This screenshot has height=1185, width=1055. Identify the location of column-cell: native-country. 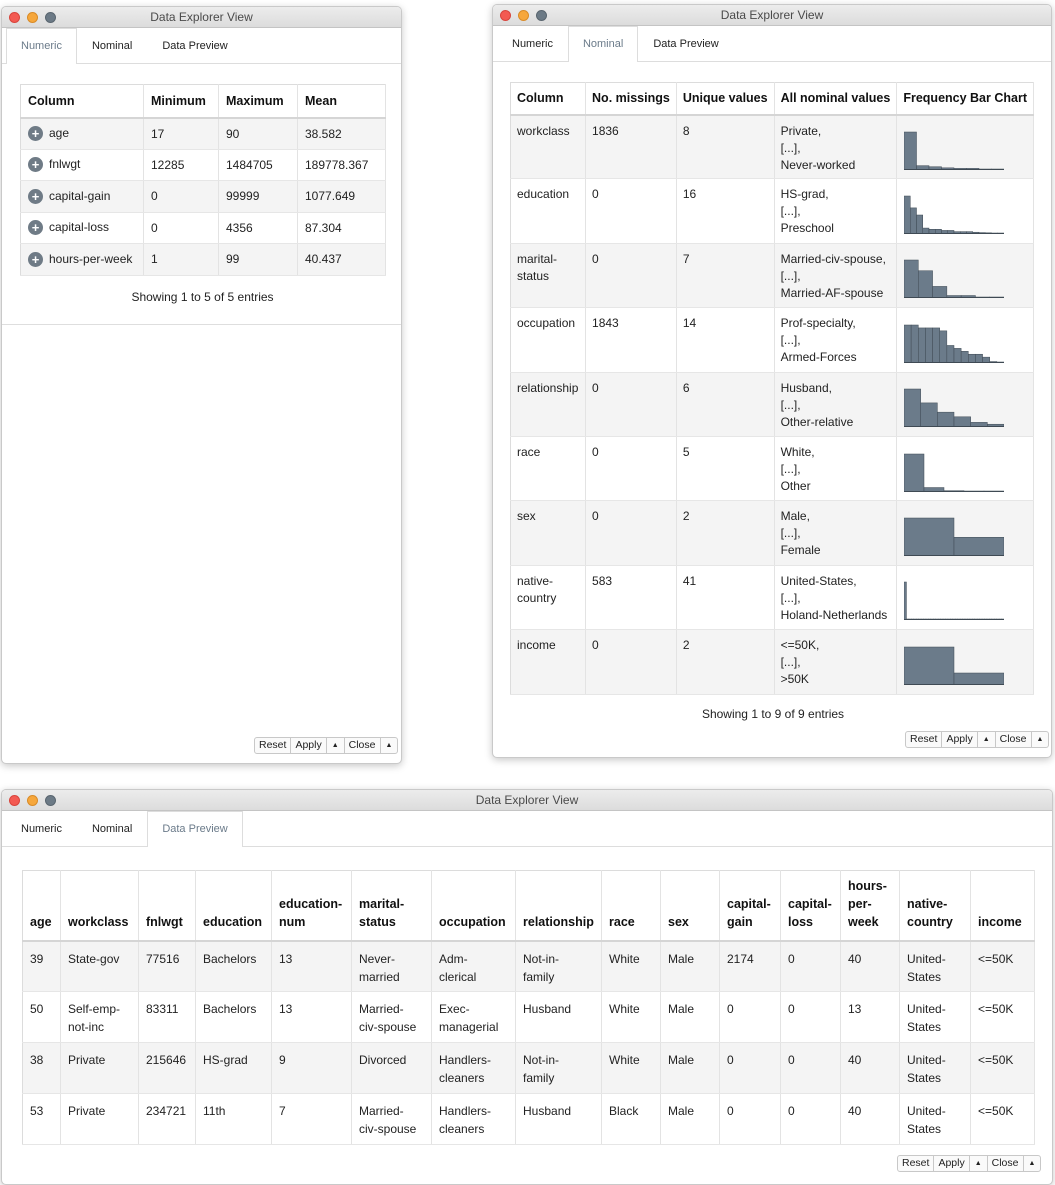
(548, 598).